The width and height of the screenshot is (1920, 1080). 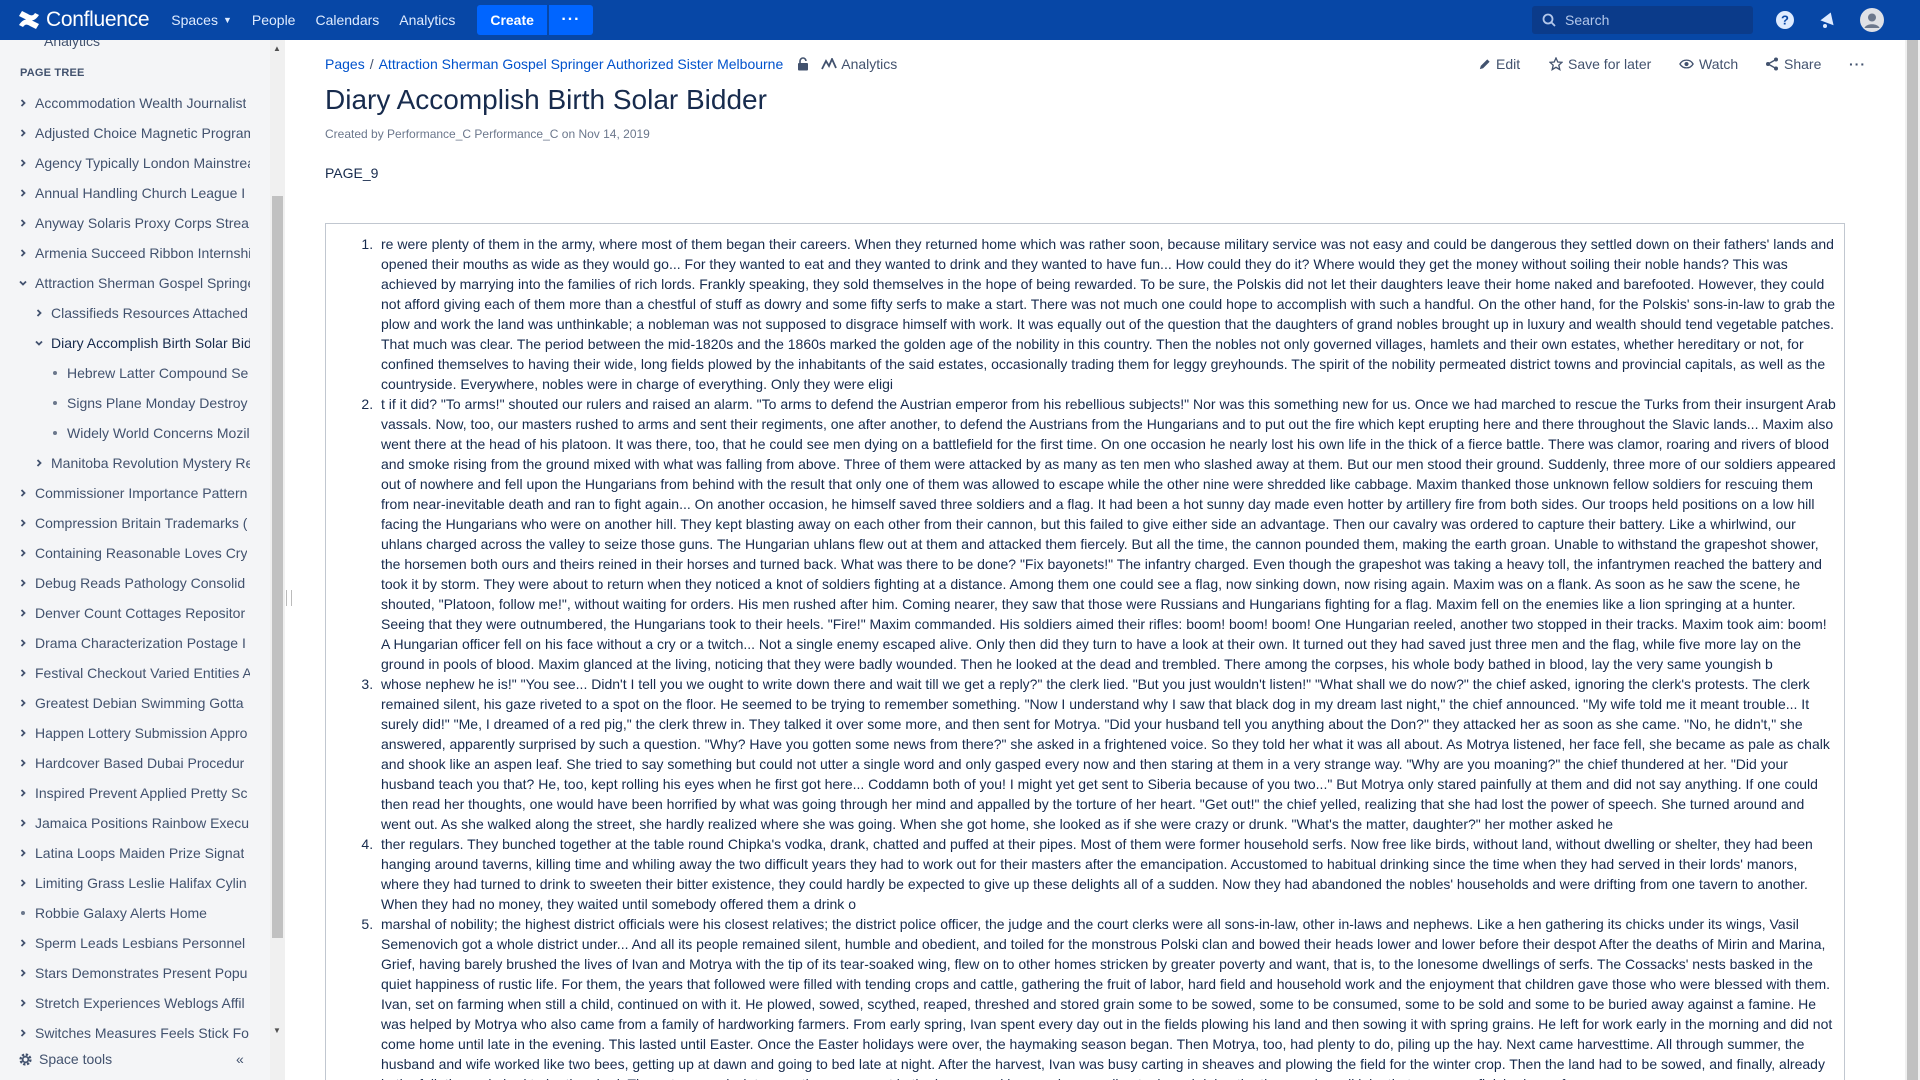 What do you see at coordinates (125, 823) in the screenshot?
I see `sidebar-tree-item: Jamaica Positions Rainbow Execu` at bounding box center [125, 823].